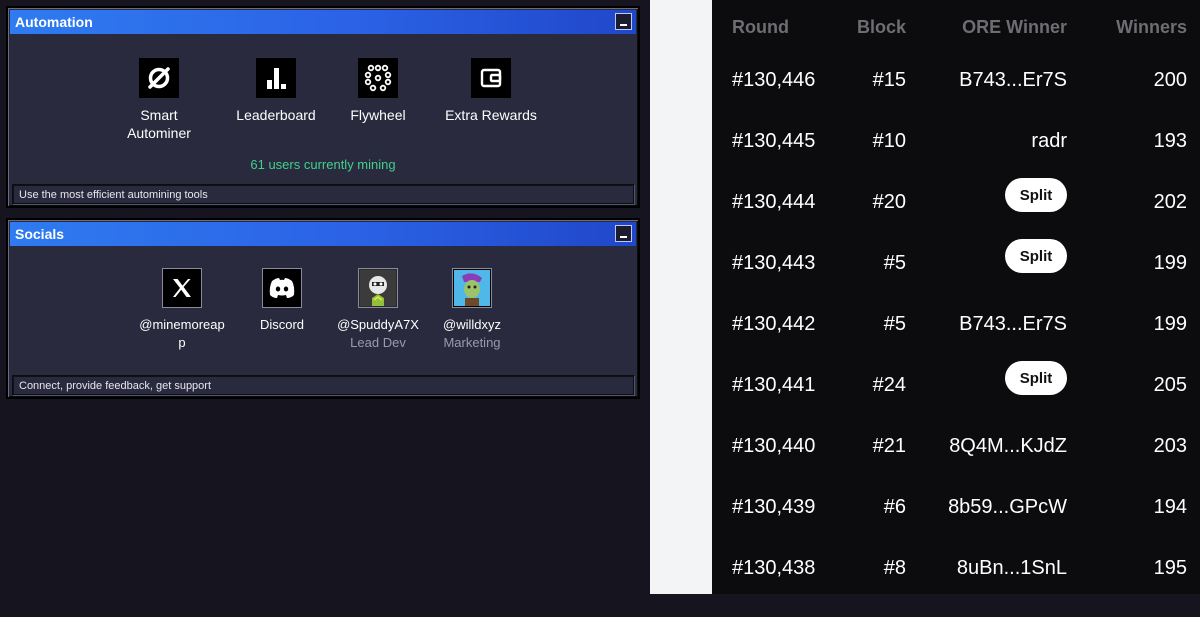 The height and width of the screenshot is (617, 1200). What do you see at coordinates (1014, 27) in the screenshot?
I see `header-ore-winner: ORE Winner` at bounding box center [1014, 27].